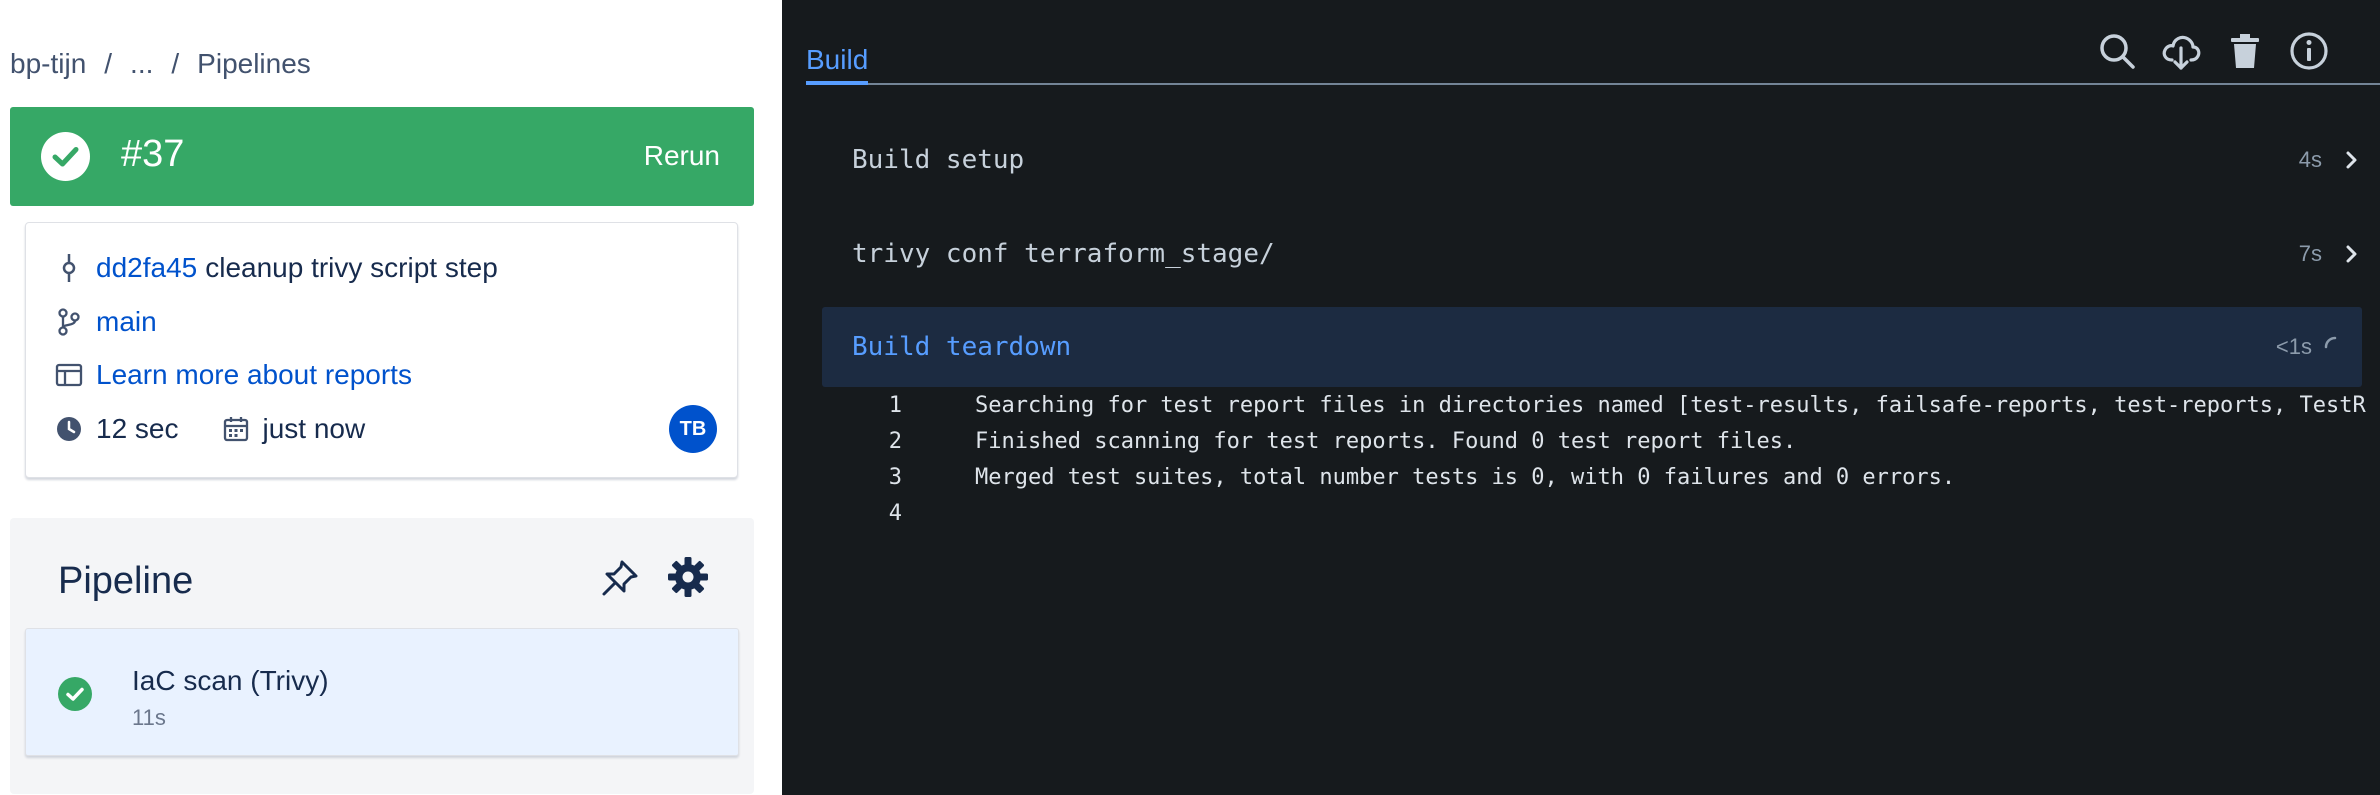 Image resolution: width=2380 pixels, height=795 pixels. What do you see at coordinates (382, 692) in the screenshot?
I see `pipeline-step-card: IaC scan (Trivy) 11s` at bounding box center [382, 692].